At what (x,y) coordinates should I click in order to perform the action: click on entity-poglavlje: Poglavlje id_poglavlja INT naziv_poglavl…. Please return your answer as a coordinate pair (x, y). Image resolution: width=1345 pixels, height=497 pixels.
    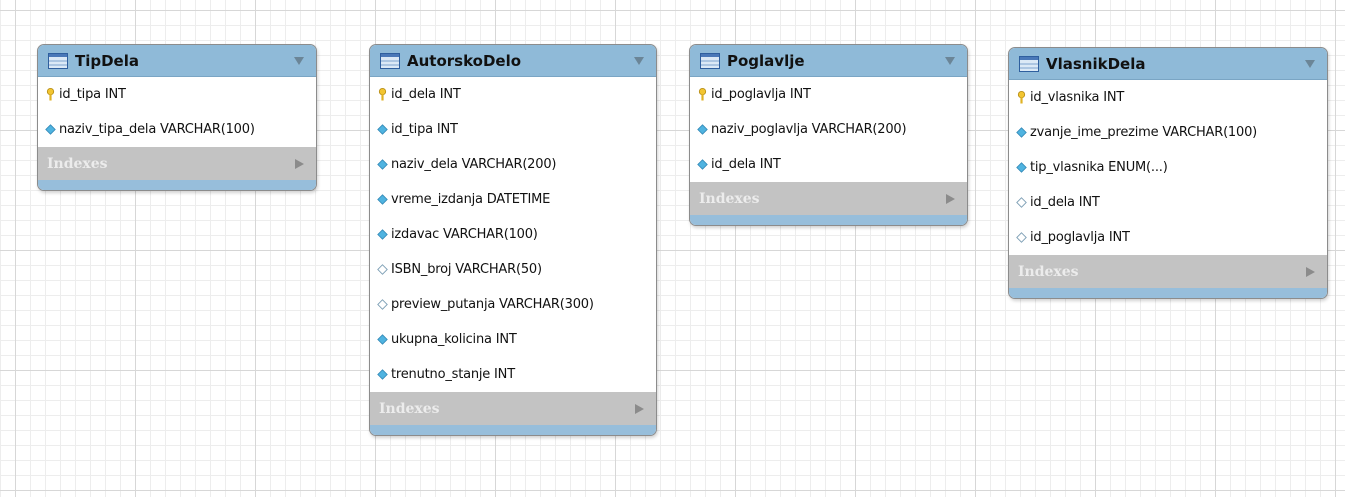
    Looking at the image, I should click on (828, 135).